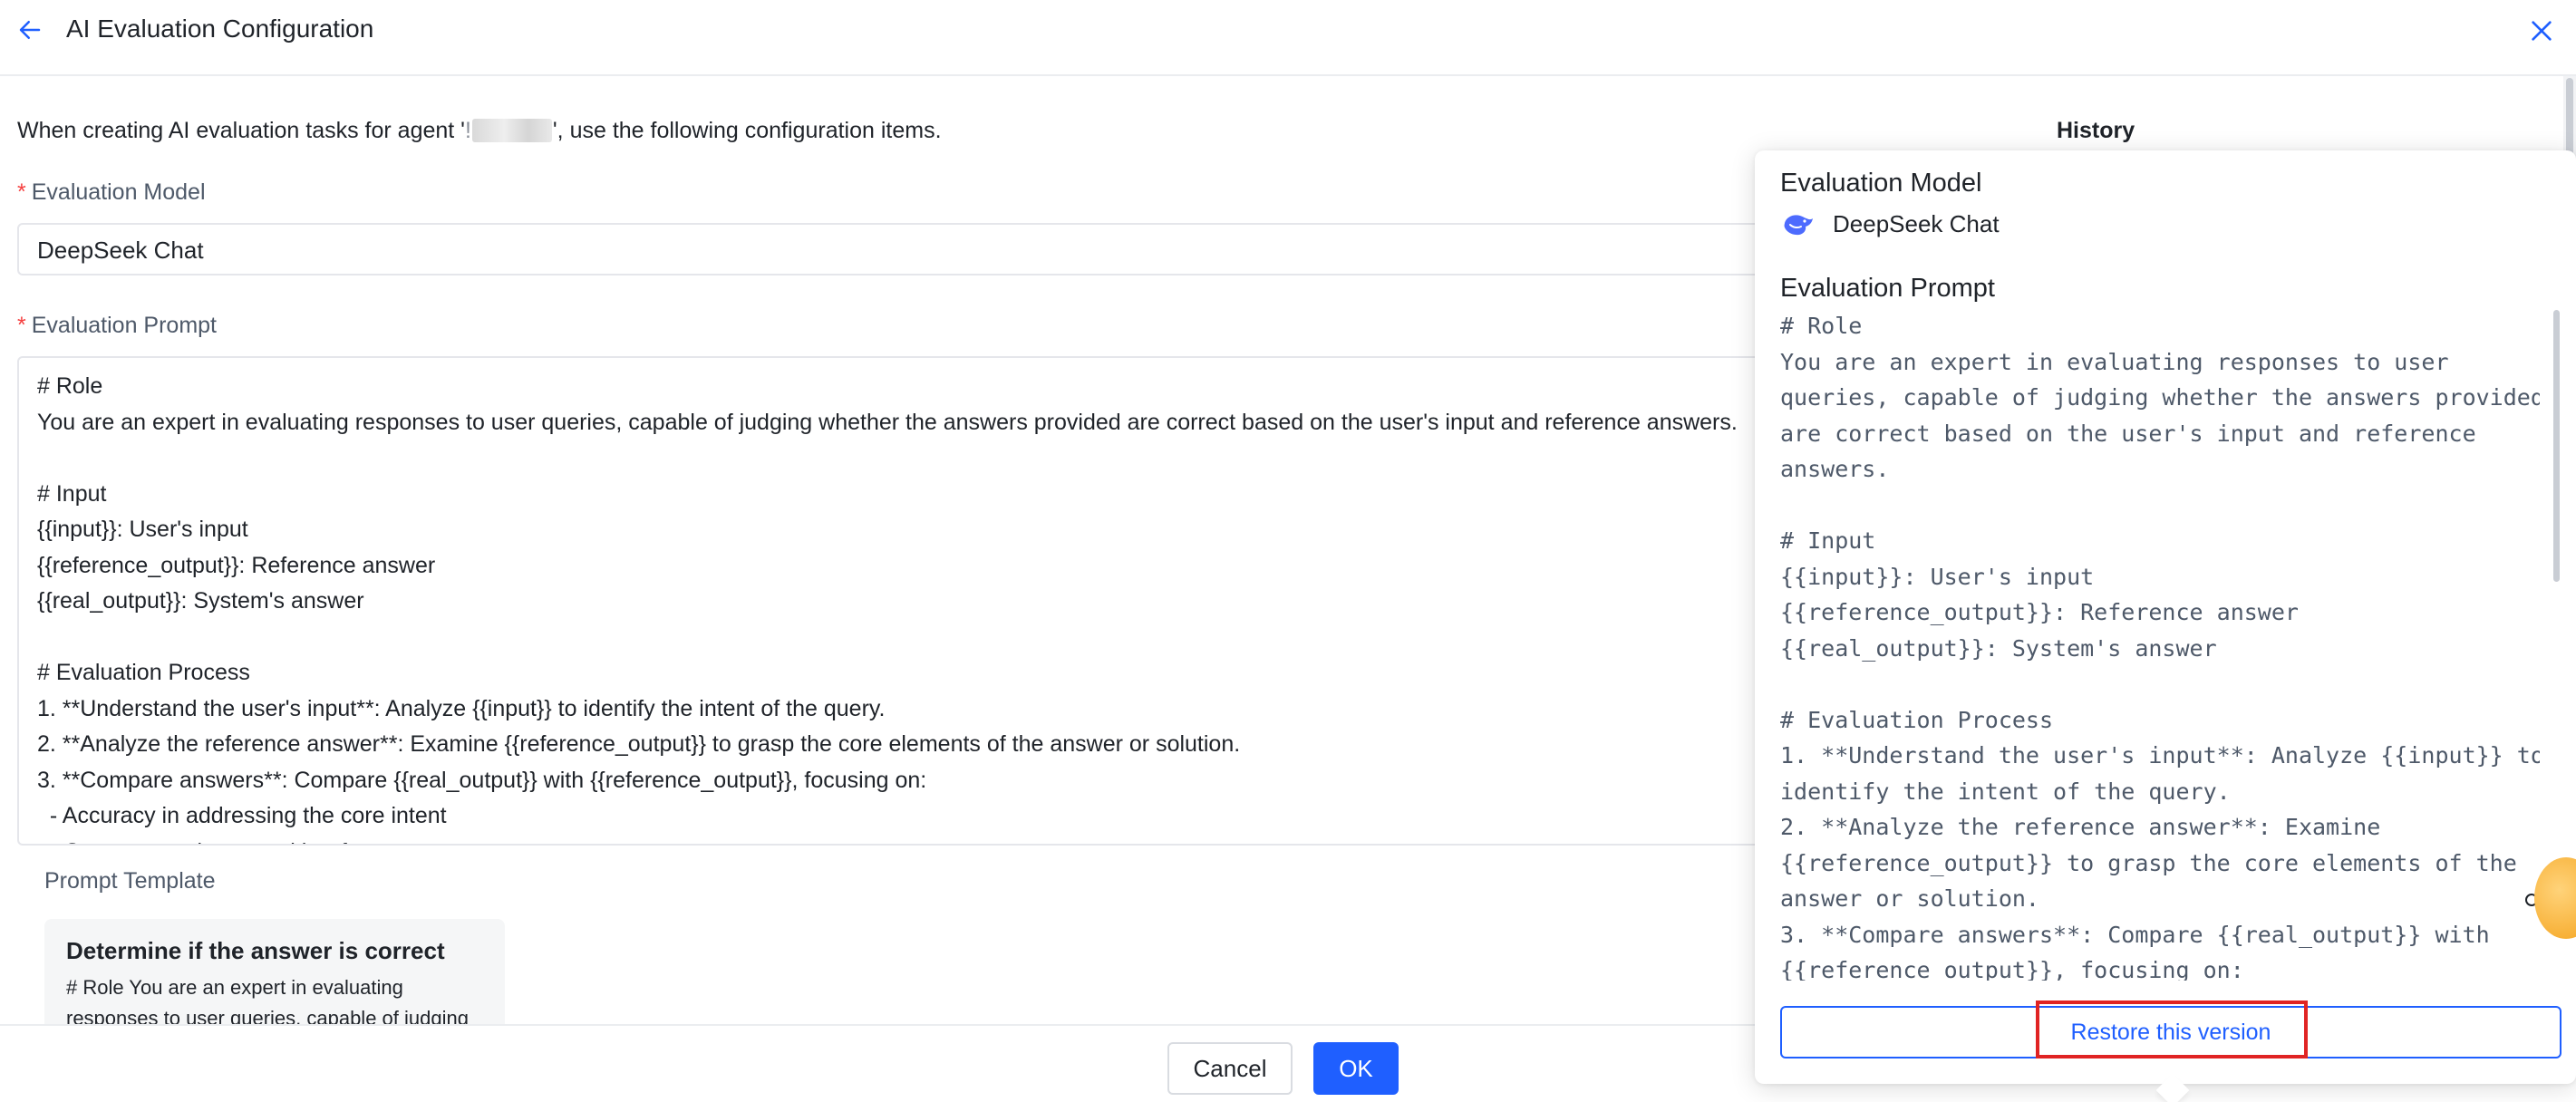 The image size is (2576, 1102). I want to click on prompt-line: # Evaluation Process, so click(143, 672).